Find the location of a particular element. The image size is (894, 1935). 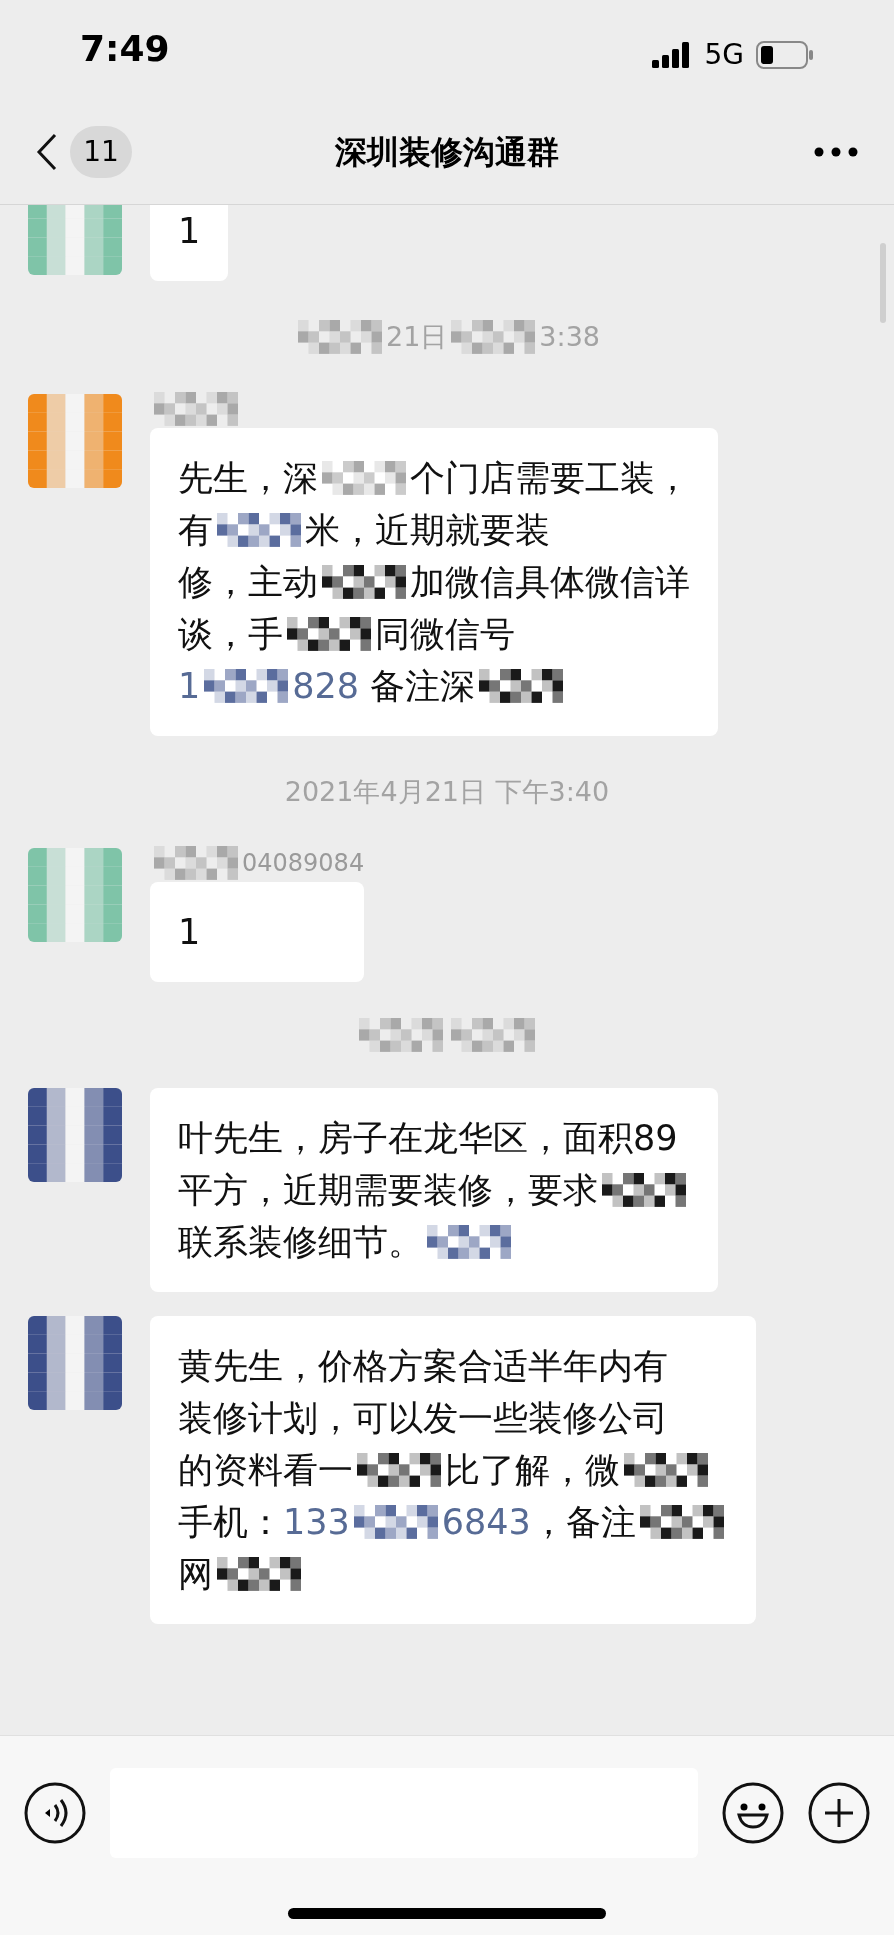

message-bubble: 叶先生，房子在龙华区，面积89 平方，近期需要装修，要求 联系装修细节。 is located at coordinates (434, 1190).